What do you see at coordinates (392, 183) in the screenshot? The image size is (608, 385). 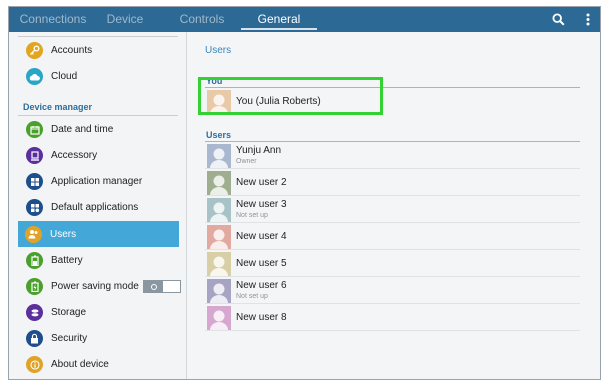 I see `user-row: New user 2` at bounding box center [392, 183].